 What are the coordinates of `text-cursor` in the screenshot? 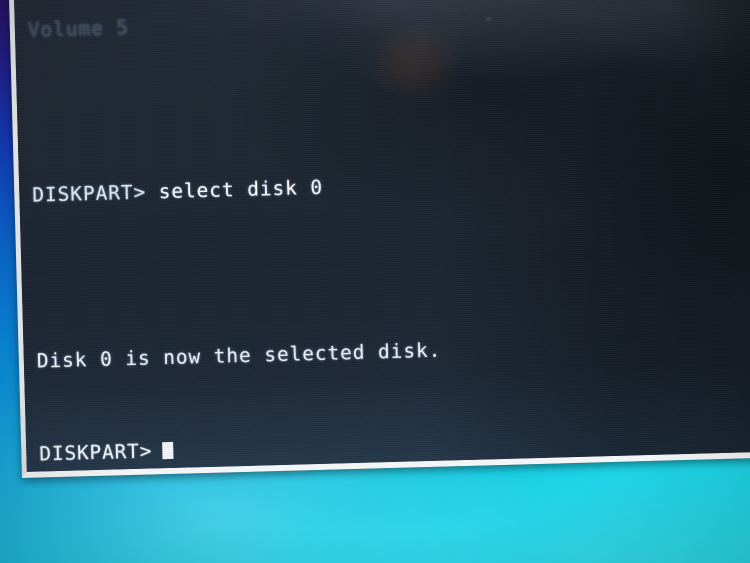 It's located at (167, 450).